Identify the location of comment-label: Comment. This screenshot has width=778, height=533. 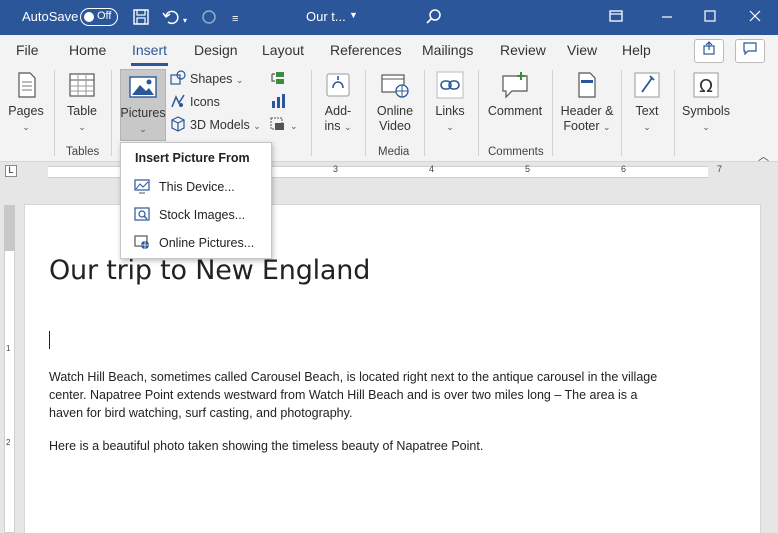
(515, 111).